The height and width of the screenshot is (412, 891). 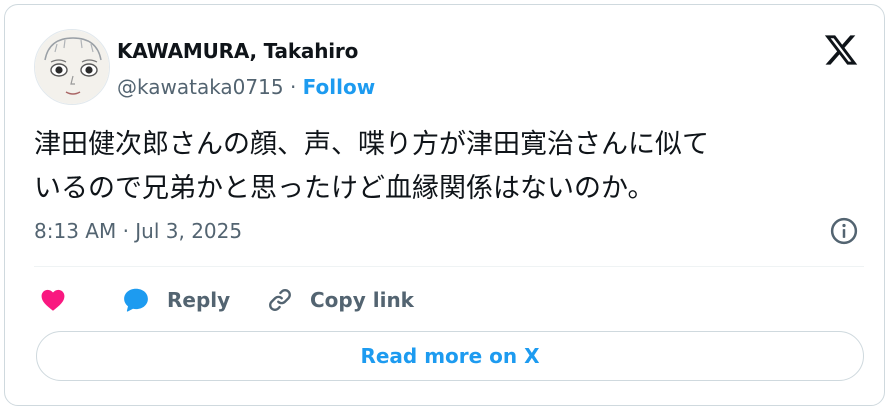 I want to click on link-icon, so click(x=280, y=300).